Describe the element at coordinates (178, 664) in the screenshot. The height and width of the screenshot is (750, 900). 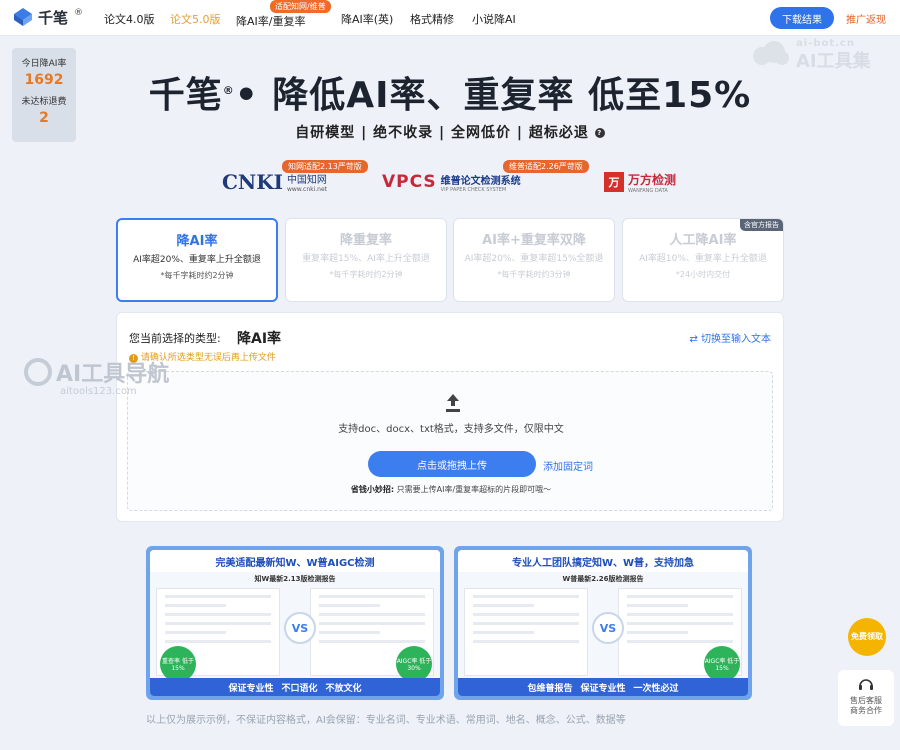
I see `result-circle-left: 重查率 低于15%` at that location.